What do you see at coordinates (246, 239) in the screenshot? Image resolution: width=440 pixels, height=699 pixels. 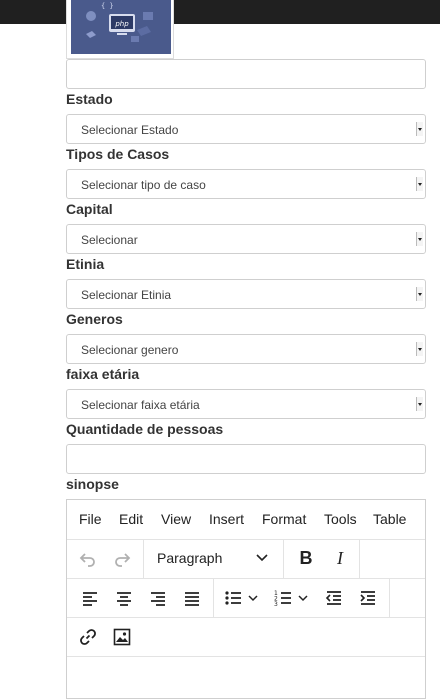 I see `capital-select: Selecionar` at bounding box center [246, 239].